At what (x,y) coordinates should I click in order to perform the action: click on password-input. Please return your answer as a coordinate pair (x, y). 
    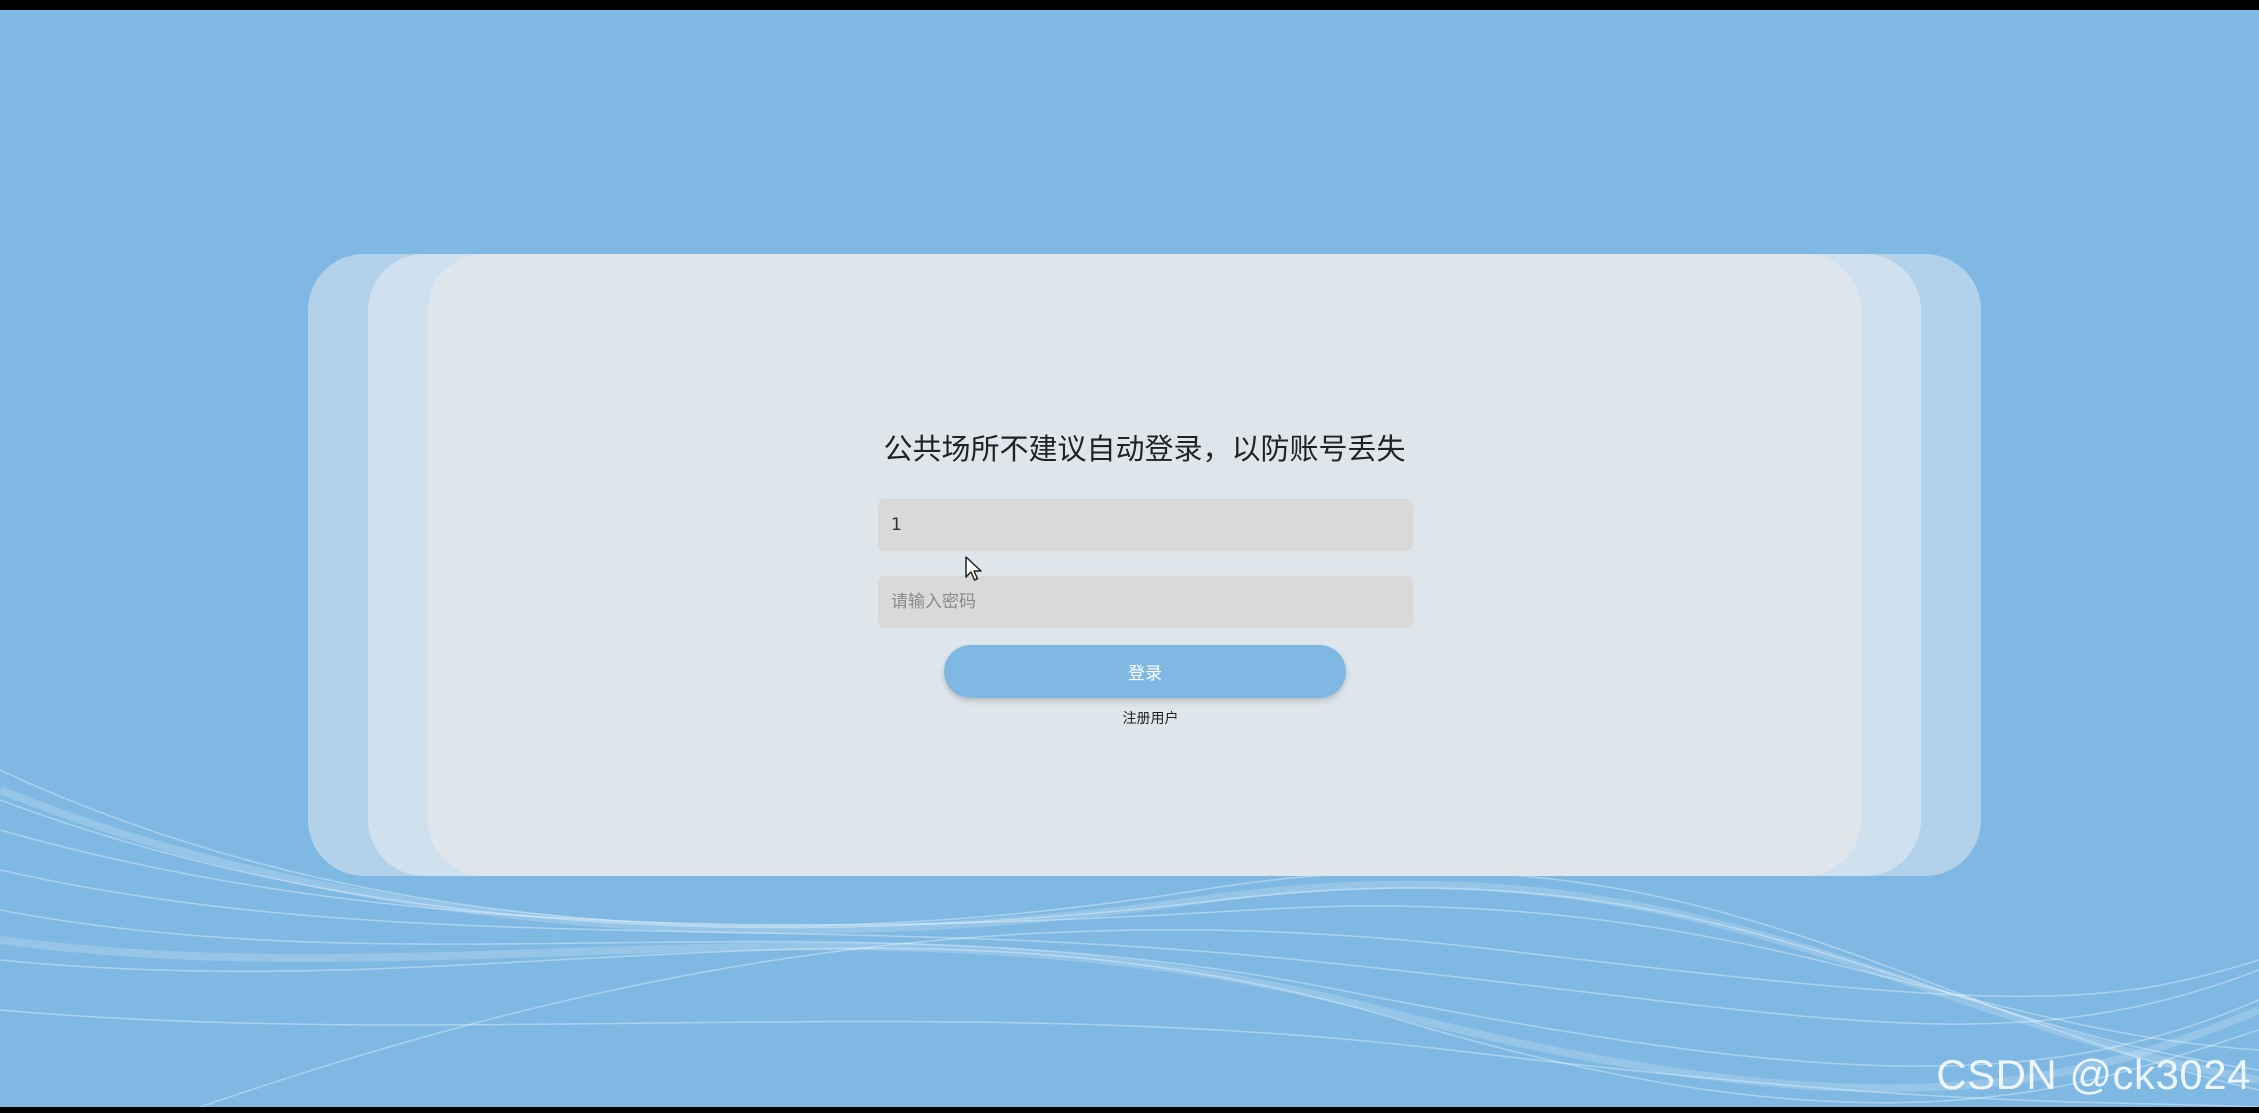
    Looking at the image, I should click on (1145, 602).